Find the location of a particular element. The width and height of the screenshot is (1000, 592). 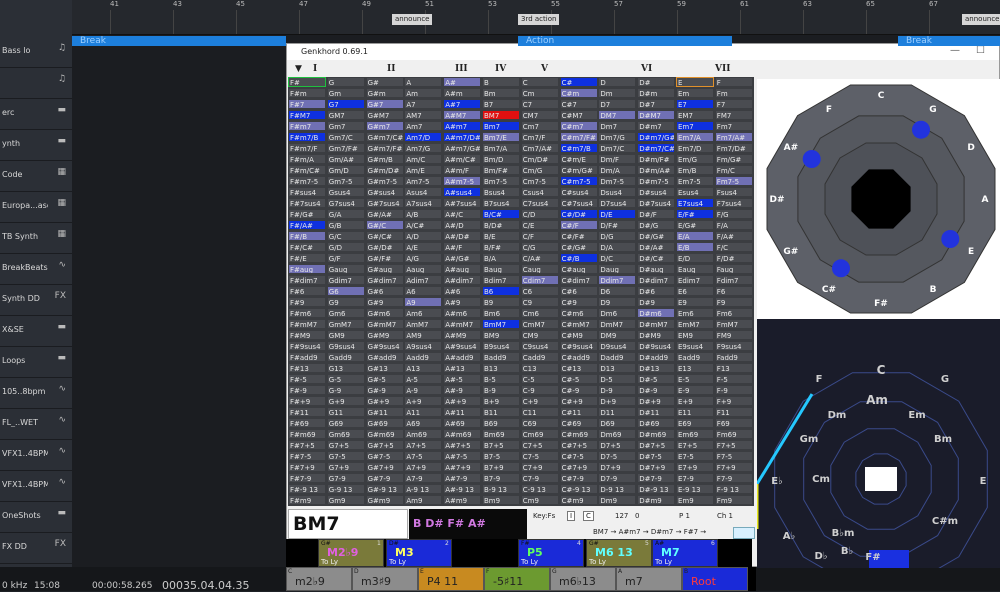

chord-cell: Bm69 is located at coordinates (501, 434).